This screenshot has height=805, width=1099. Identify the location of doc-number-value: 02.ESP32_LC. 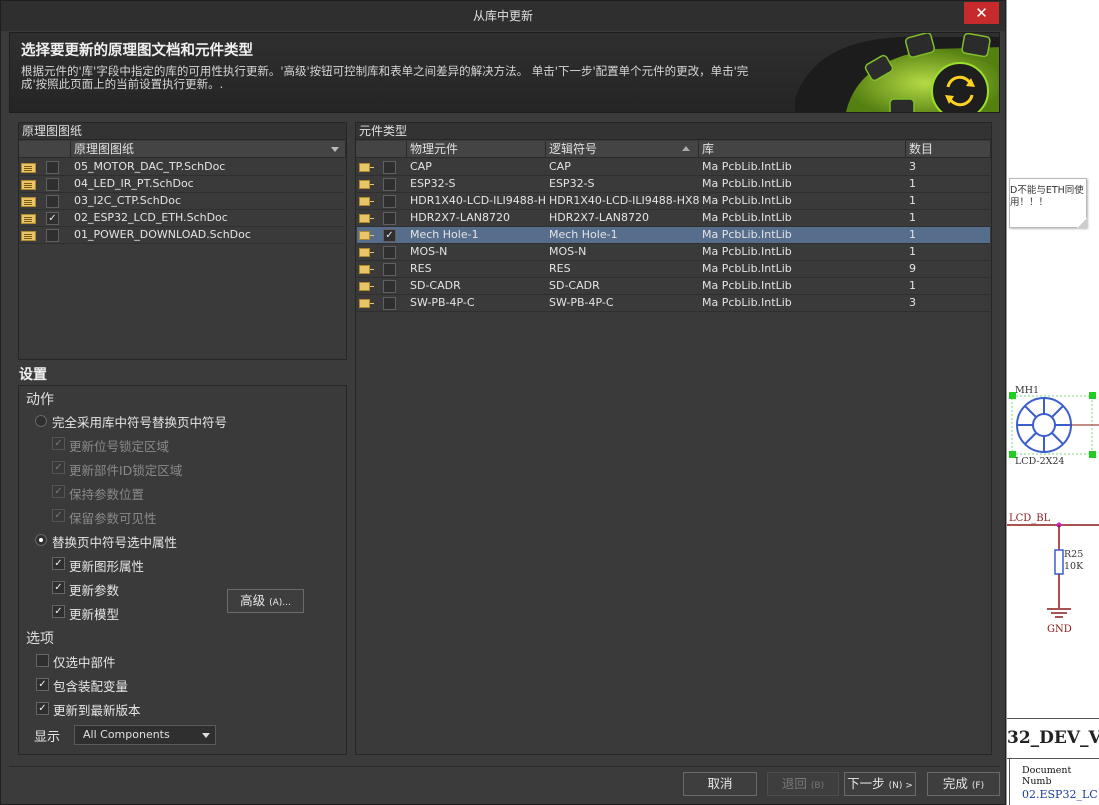
(1060, 794).